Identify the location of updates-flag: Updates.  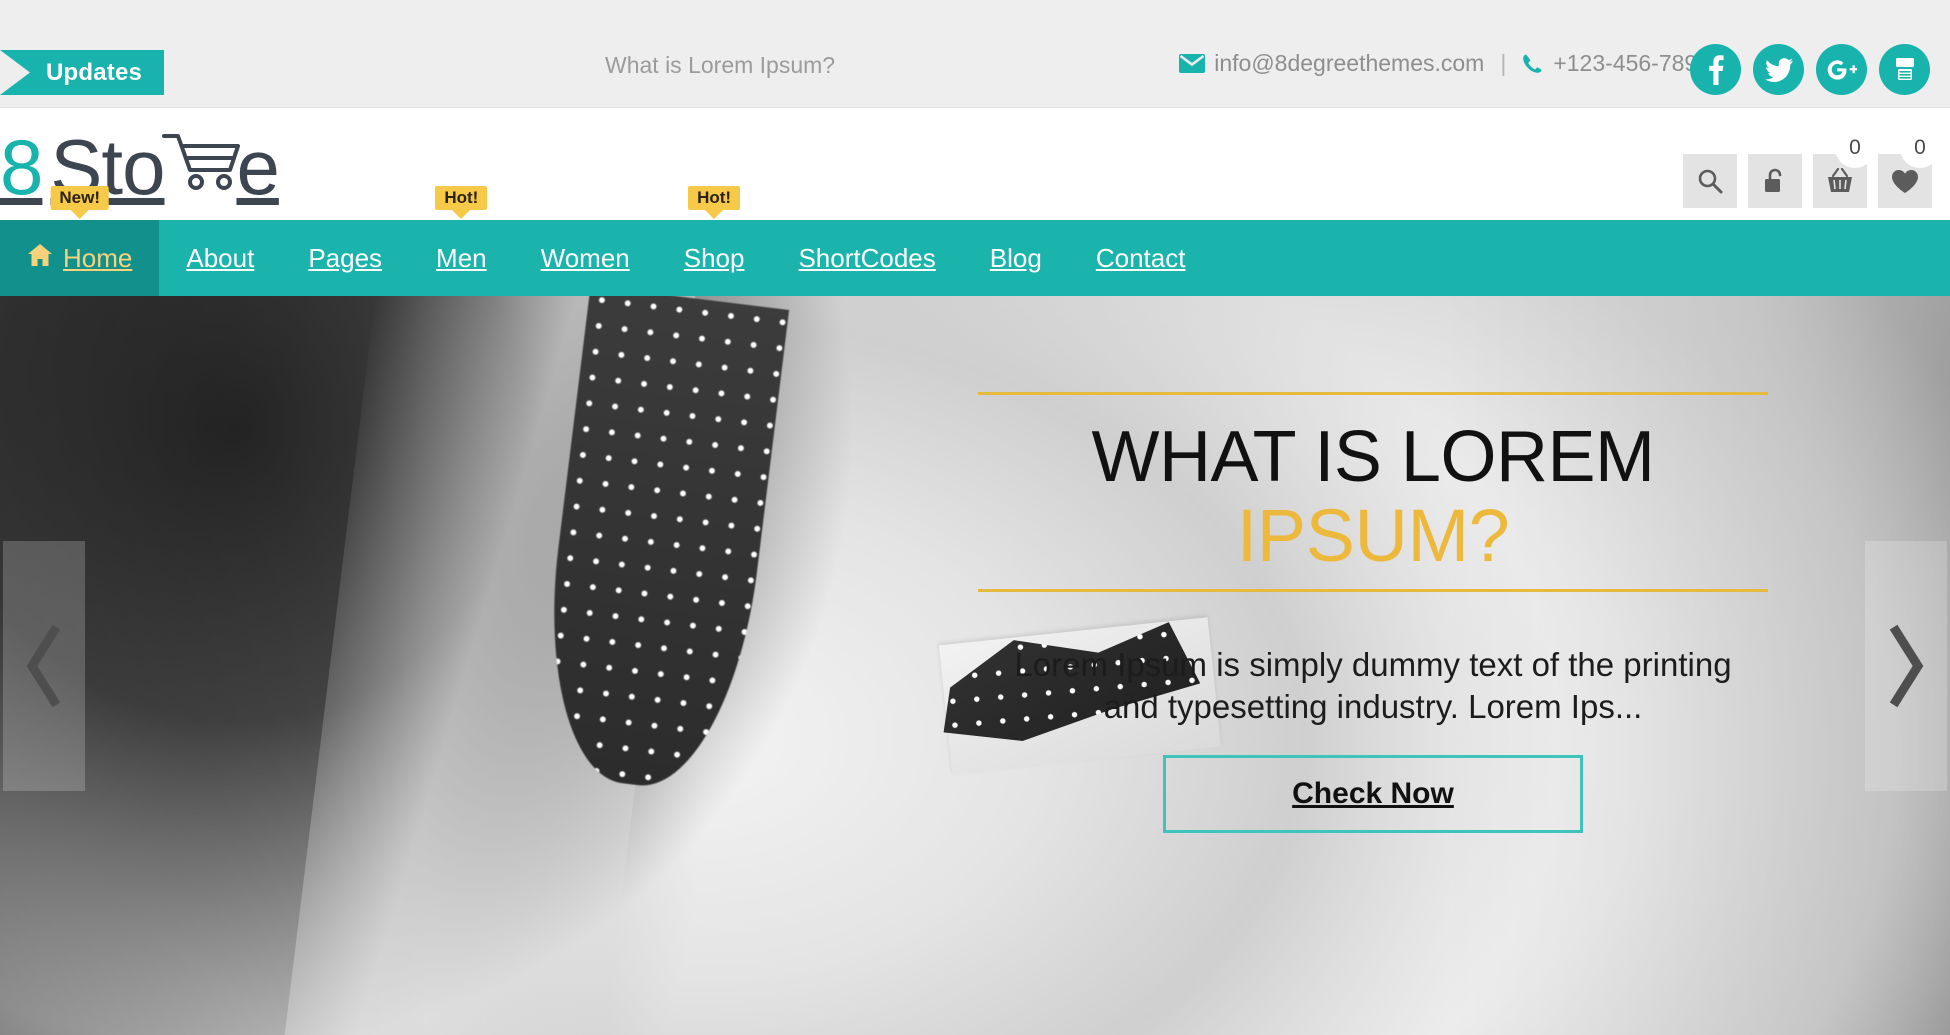
(82, 72).